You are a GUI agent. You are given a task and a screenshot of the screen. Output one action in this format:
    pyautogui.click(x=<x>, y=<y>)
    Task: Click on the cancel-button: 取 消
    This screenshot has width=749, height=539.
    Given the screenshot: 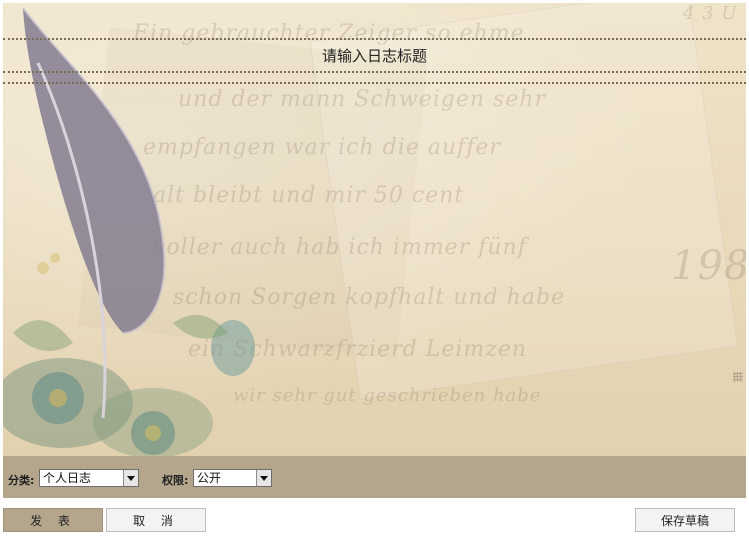 What is the action you would take?
    pyautogui.click(x=156, y=520)
    